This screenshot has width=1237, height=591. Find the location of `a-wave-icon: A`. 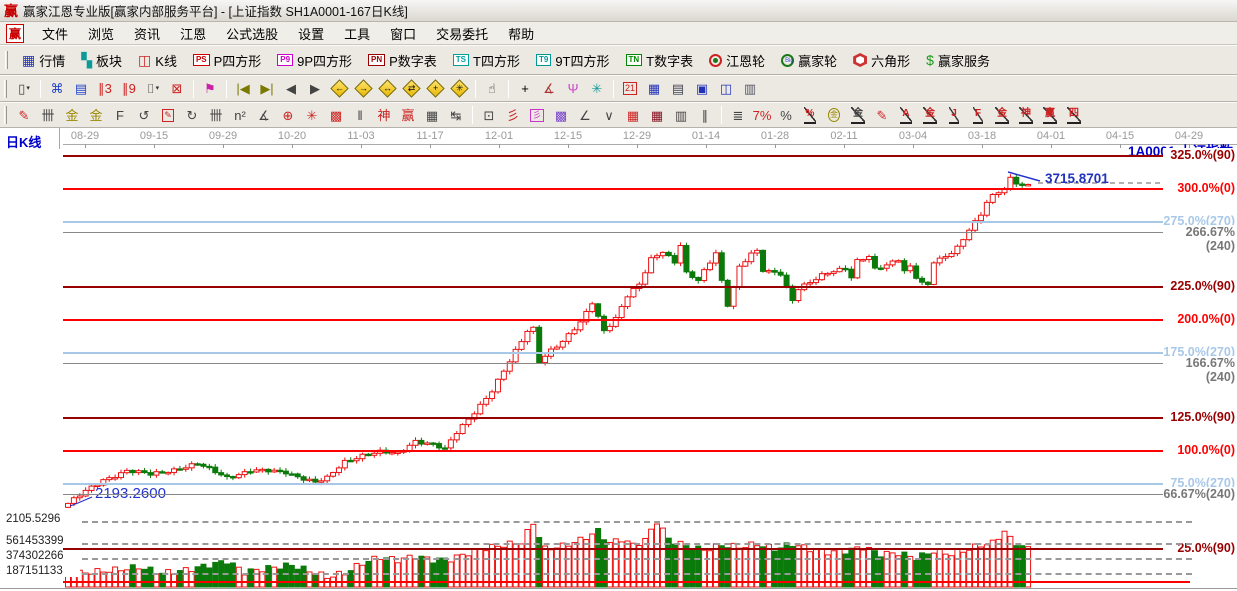

a-wave-icon: A is located at coordinates (906, 115).